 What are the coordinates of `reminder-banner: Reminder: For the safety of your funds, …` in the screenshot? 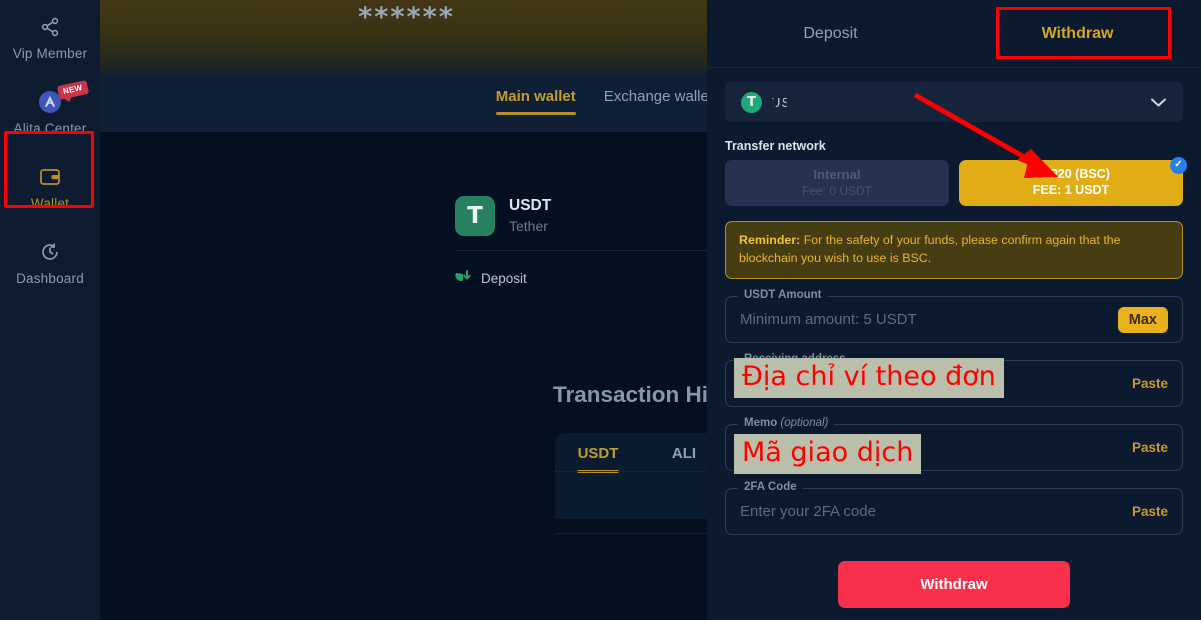 It's located at (954, 250).